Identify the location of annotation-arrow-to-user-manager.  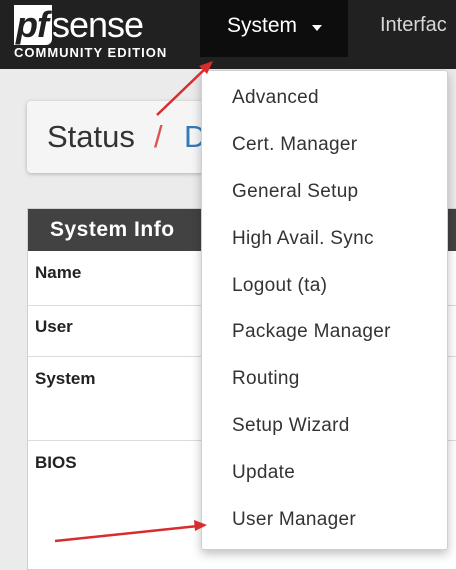
(130, 531).